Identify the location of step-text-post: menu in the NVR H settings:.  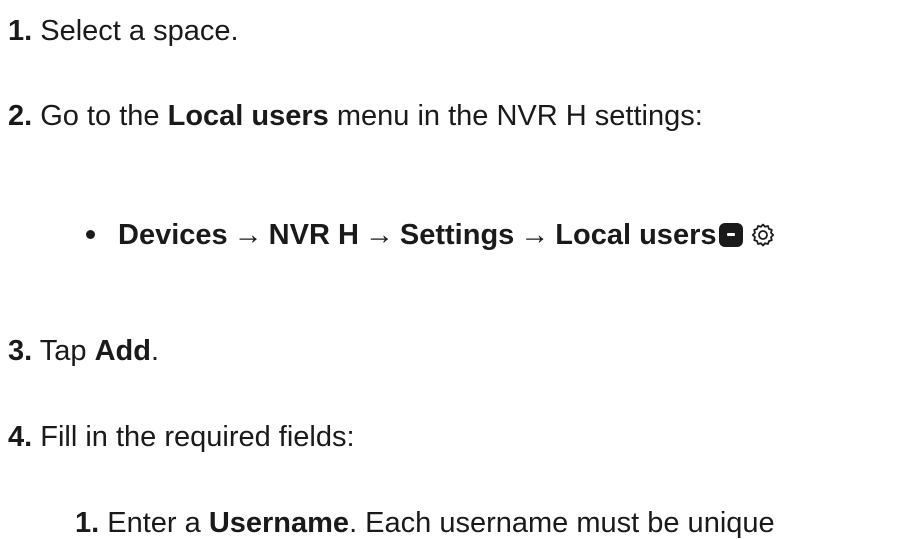
(519, 116).